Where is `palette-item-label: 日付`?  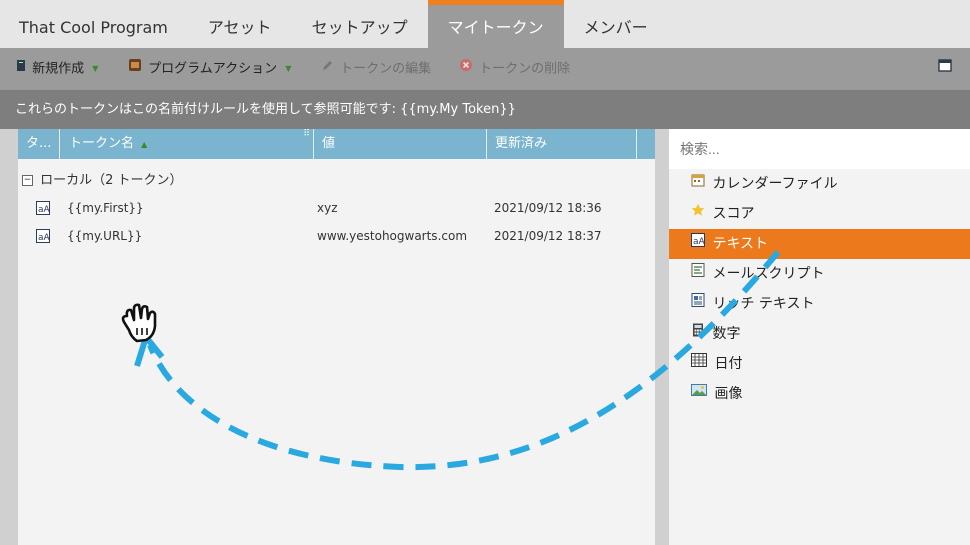
palette-item-label: 日付 is located at coordinates (728, 364).